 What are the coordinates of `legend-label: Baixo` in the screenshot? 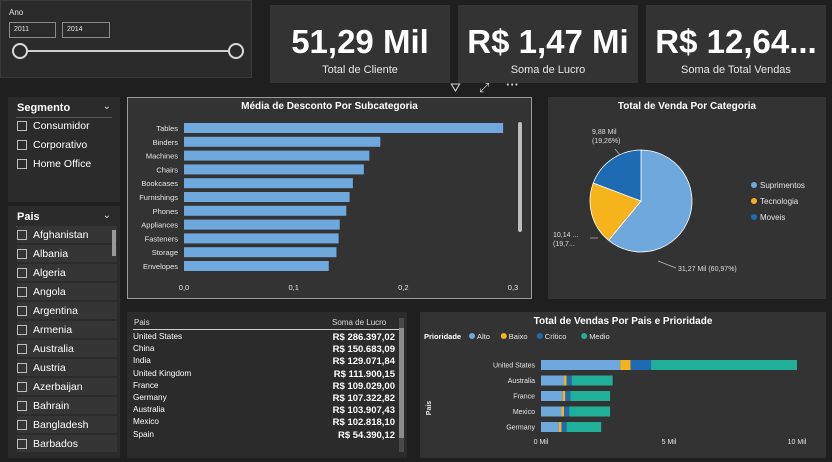 It's located at (518, 336).